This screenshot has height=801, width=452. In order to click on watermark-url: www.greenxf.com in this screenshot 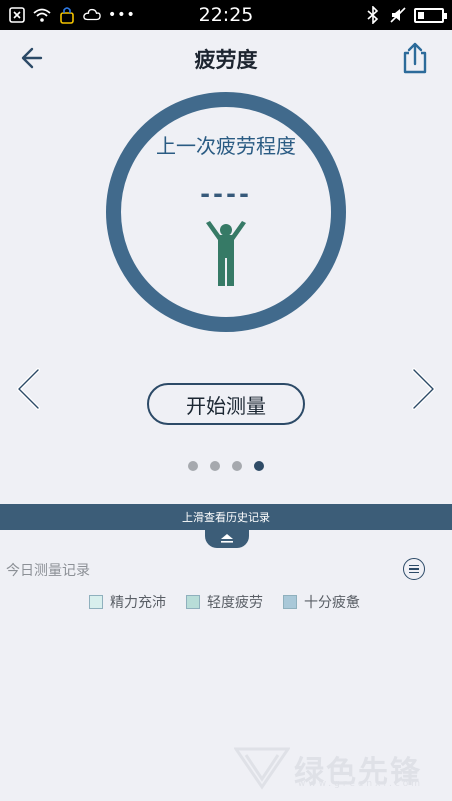, I will do `click(361, 784)`.